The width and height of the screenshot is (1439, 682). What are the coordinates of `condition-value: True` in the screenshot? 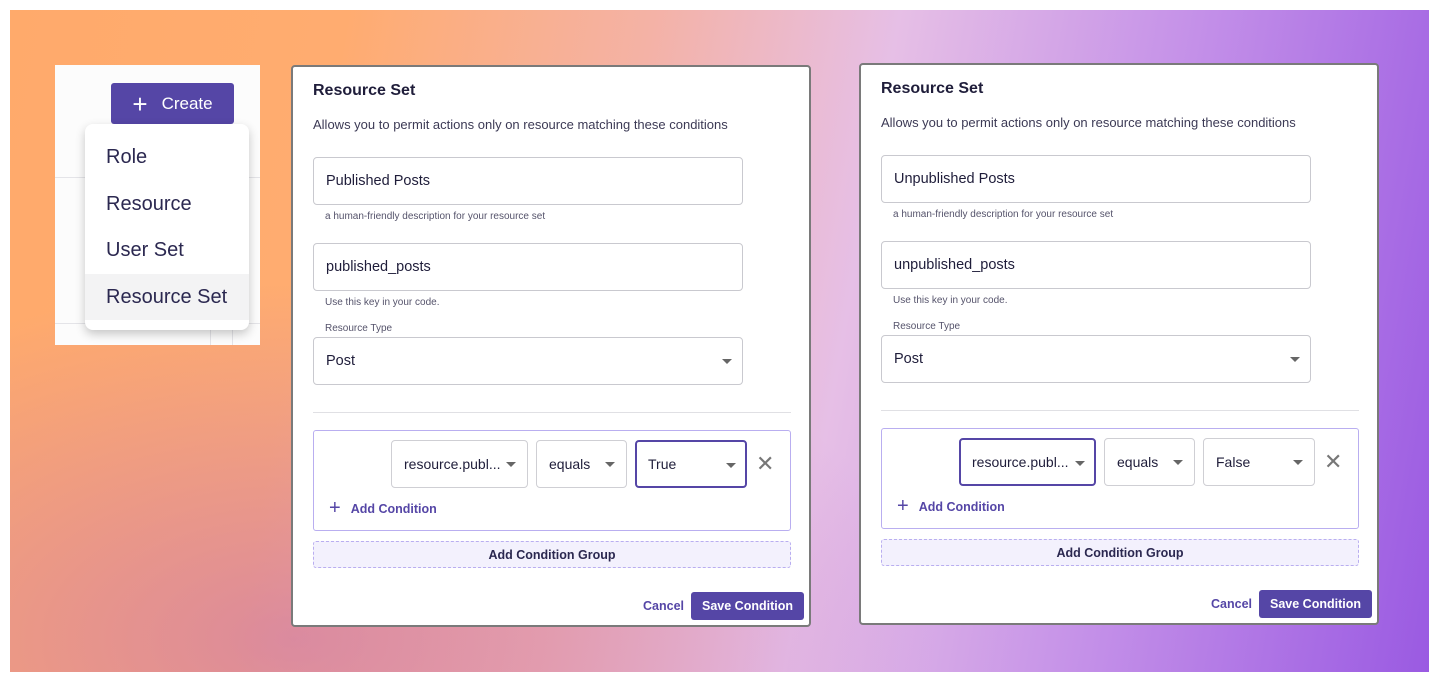 It's located at (662, 464).